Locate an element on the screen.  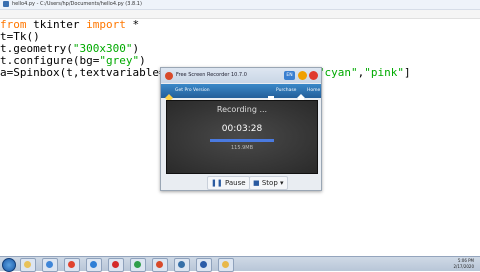
explorer-icon is located at coordinates (27, 264).